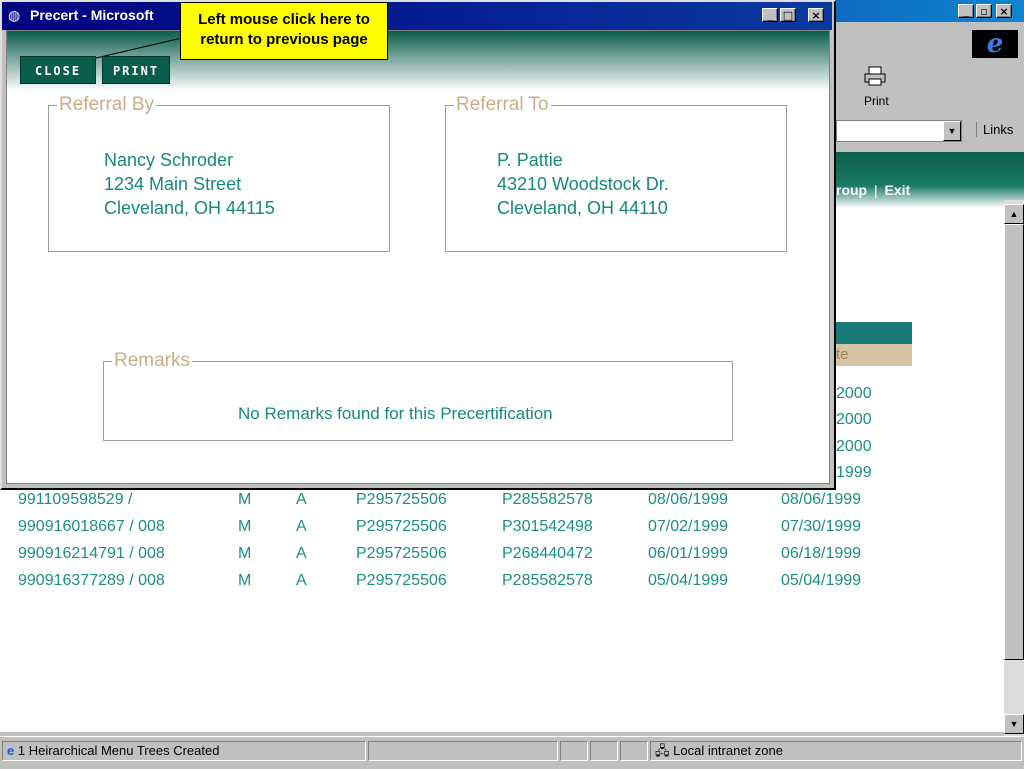 This screenshot has width=1024, height=769. Describe the element at coordinates (92, 15) in the screenshot. I see `popup-title: Precert - Microsoft` at that location.